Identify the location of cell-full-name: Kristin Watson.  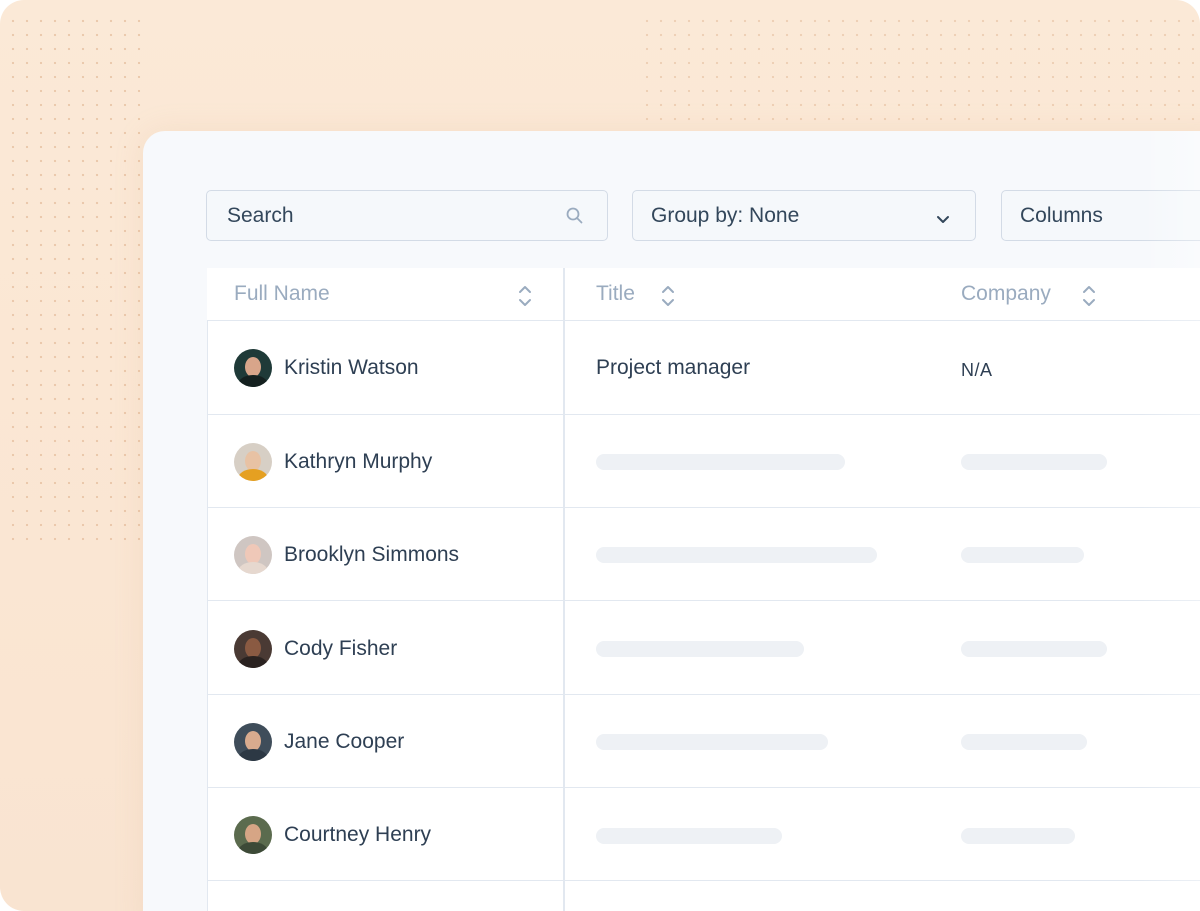
(326, 368).